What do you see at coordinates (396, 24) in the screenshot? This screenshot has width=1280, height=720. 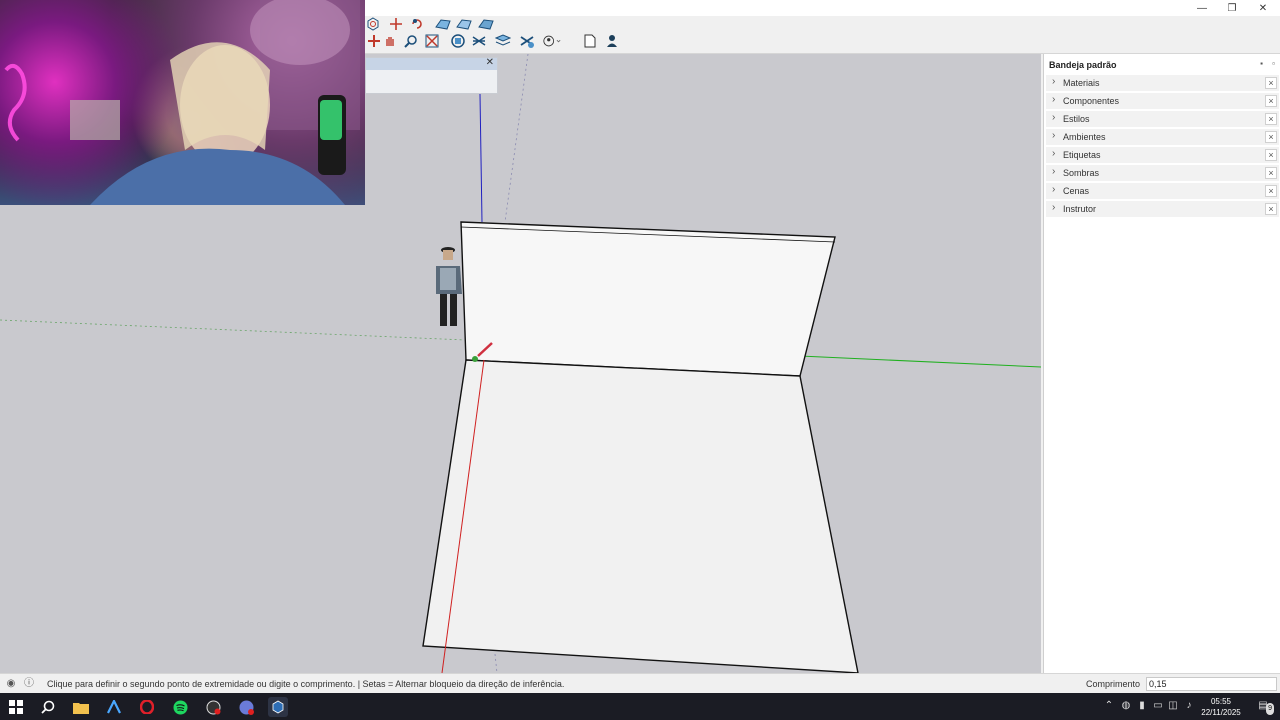 I see `move-arrows-icon` at bounding box center [396, 24].